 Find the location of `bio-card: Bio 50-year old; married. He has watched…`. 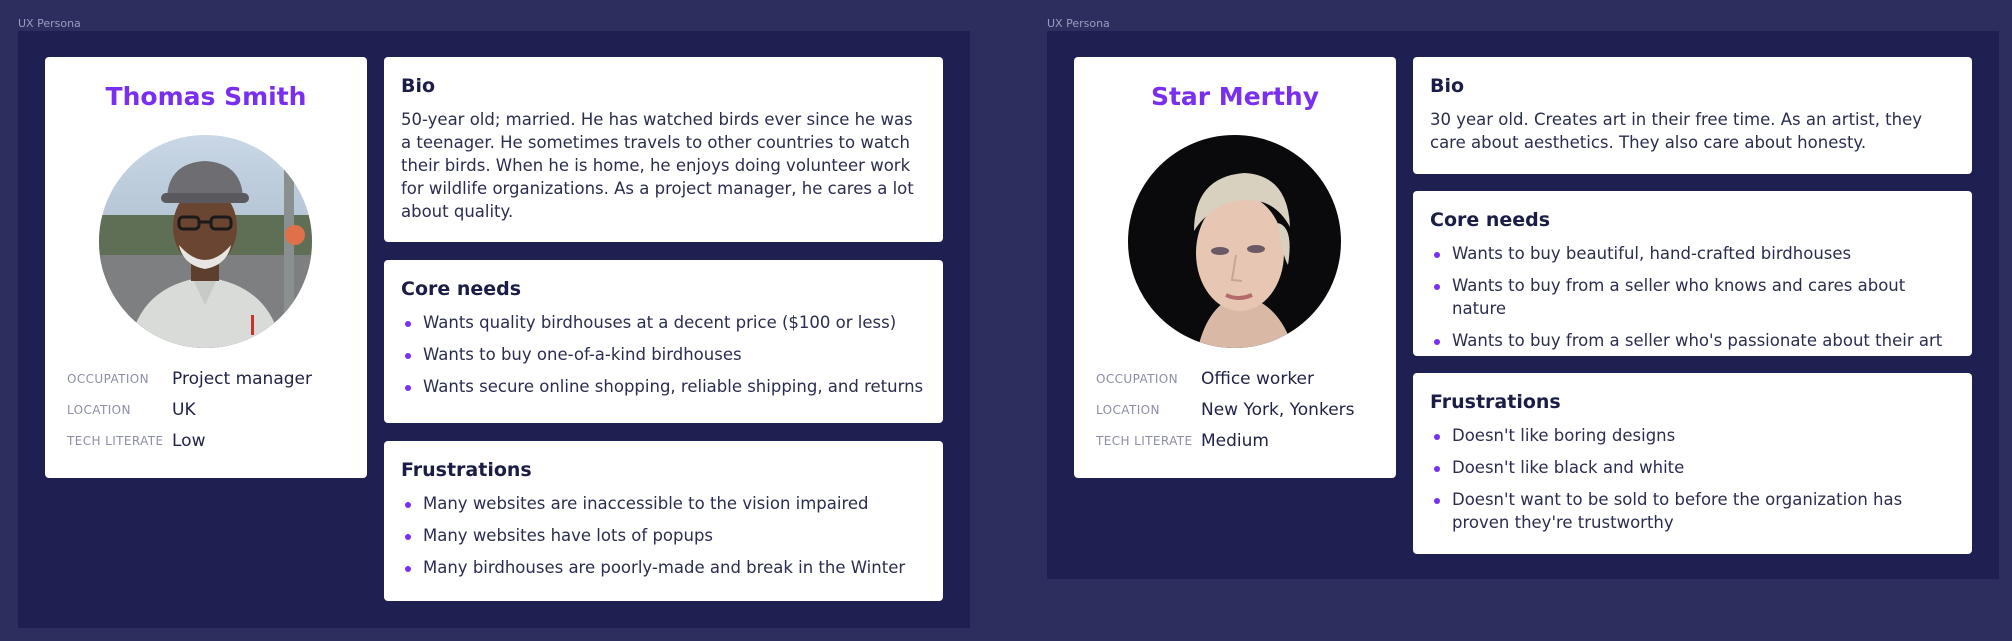

bio-card: Bio 50-year old; married. He has watched… is located at coordinates (663, 149).